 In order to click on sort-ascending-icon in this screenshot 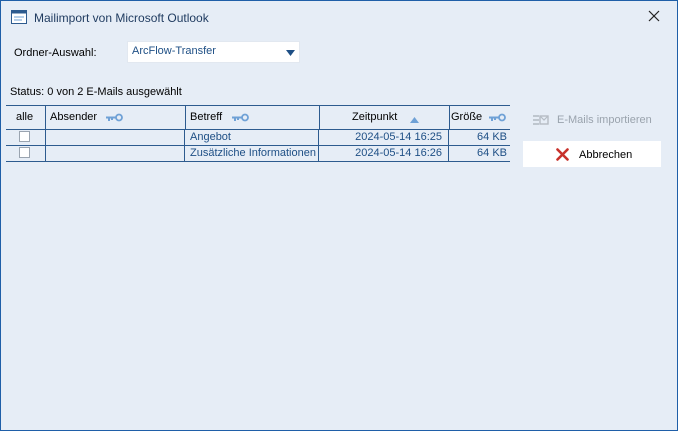, I will do `click(414, 120)`.